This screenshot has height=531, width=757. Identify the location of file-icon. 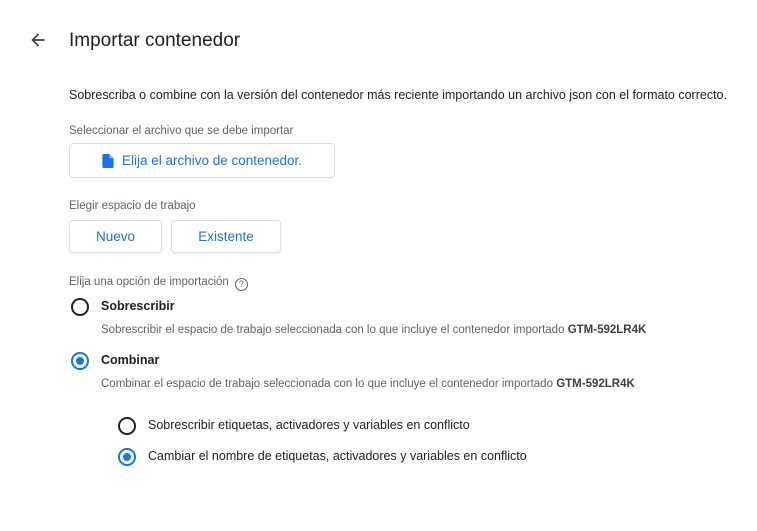
(108, 160).